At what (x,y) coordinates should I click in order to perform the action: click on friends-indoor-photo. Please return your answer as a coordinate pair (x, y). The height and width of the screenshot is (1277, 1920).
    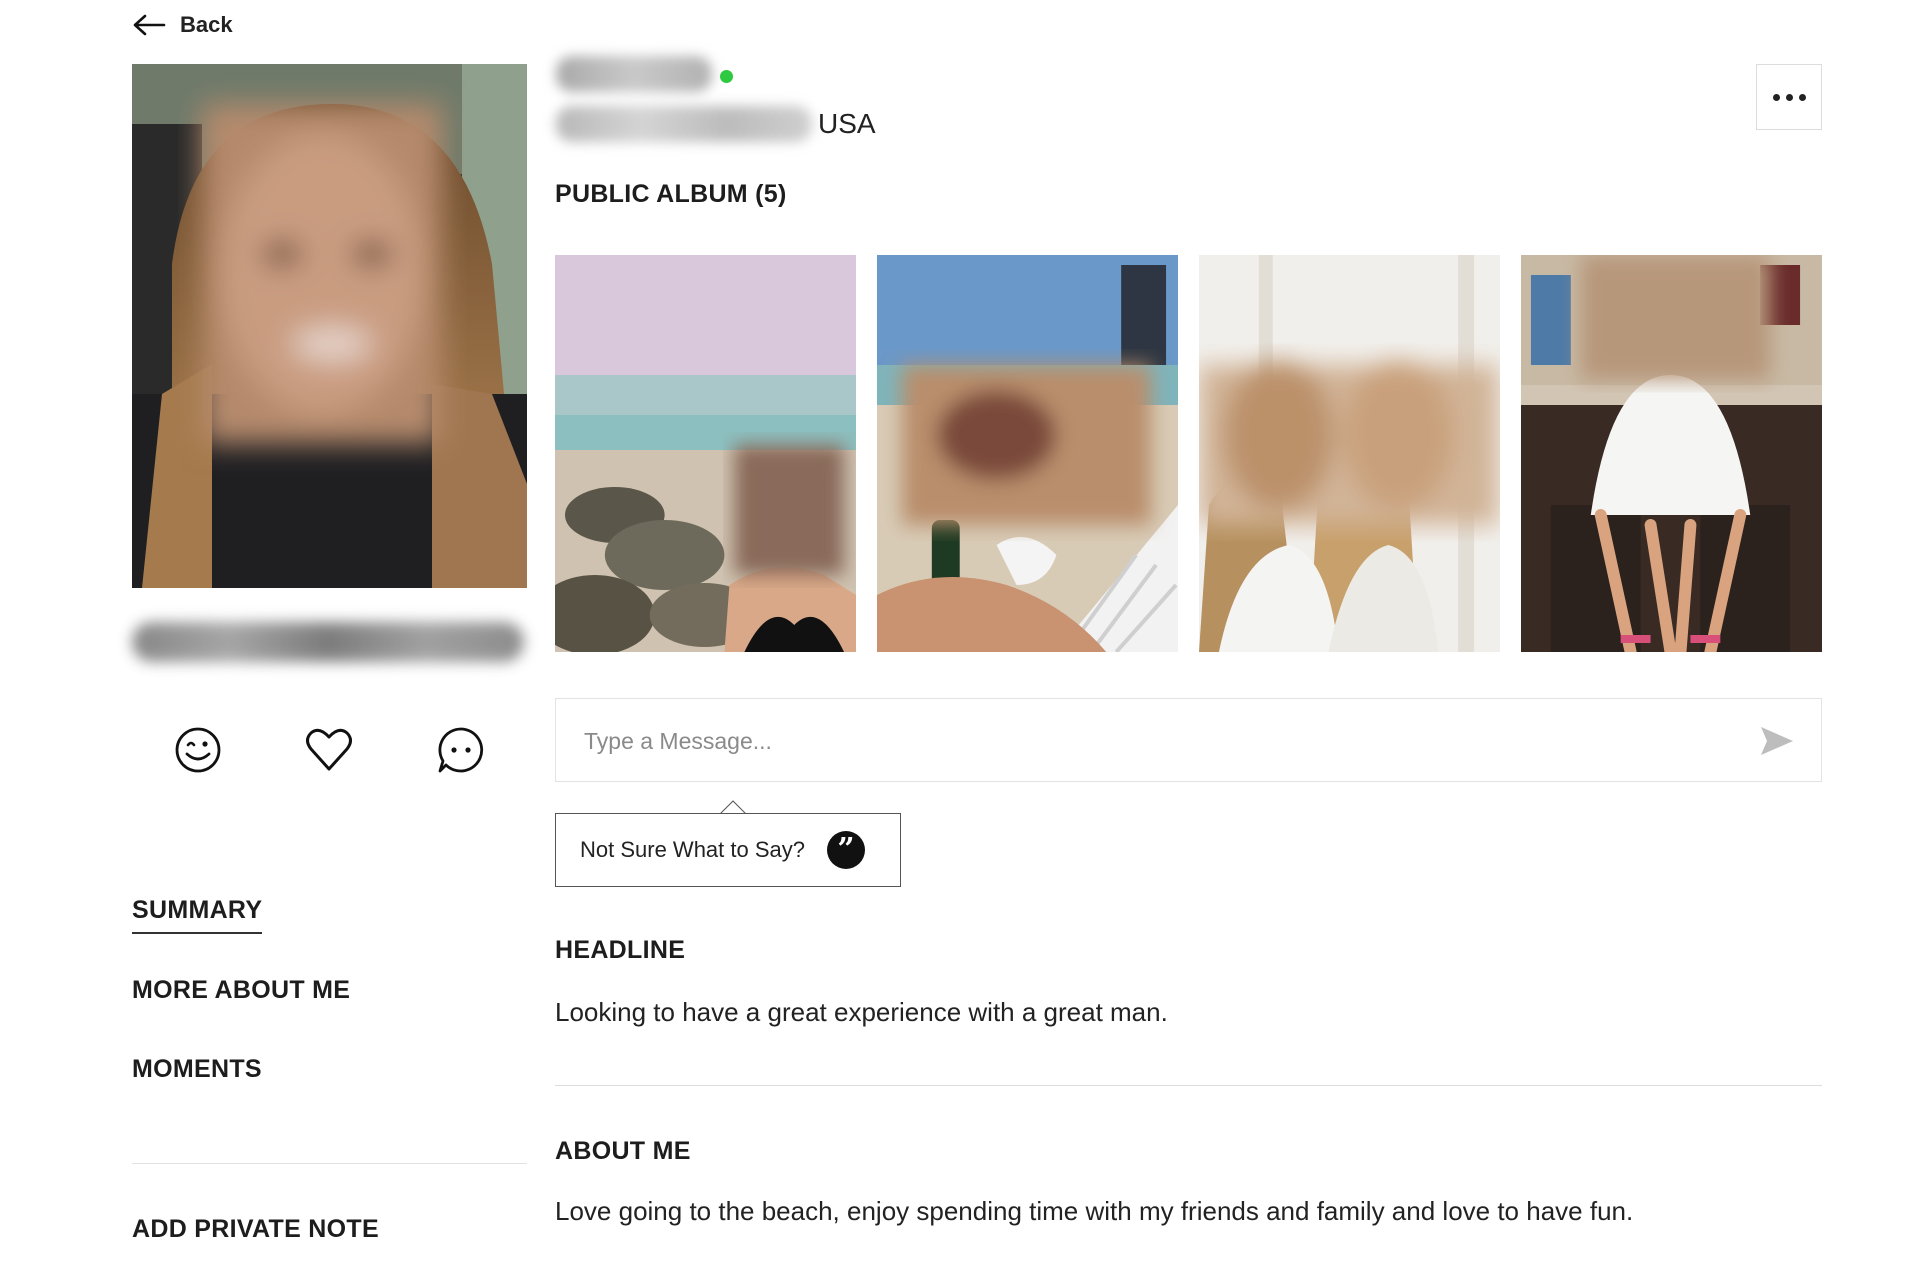
    Looking at the image, I should click on (1349, 453).